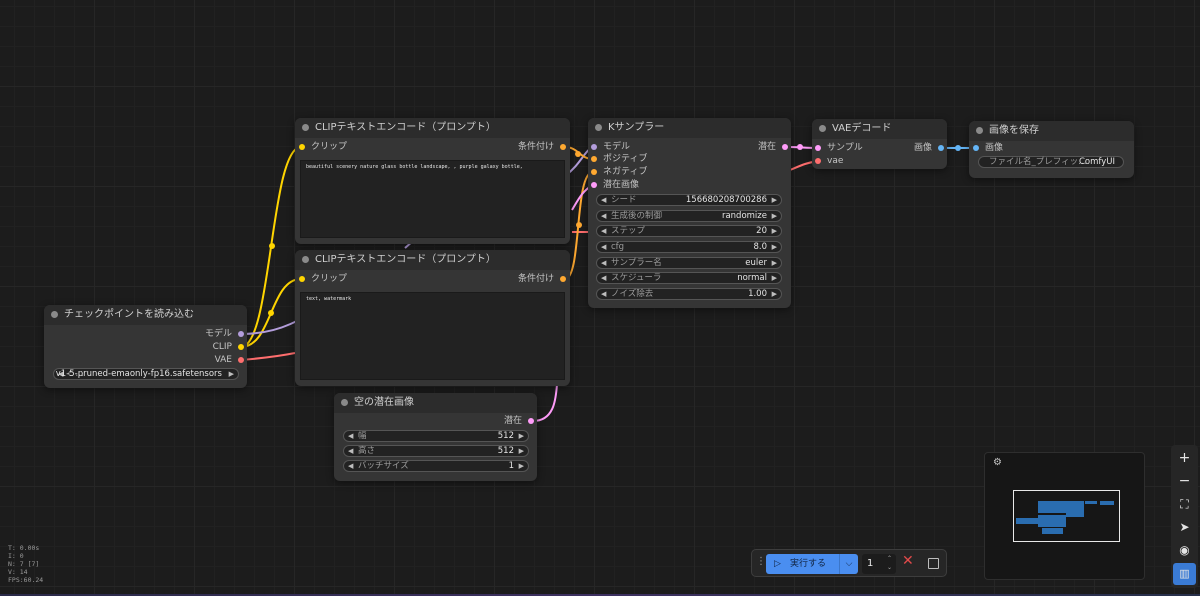 This screenshot has width=1200, height=596. I want to click on batch-count-input: 1 ⌃ ⌄, so click(879, 564).